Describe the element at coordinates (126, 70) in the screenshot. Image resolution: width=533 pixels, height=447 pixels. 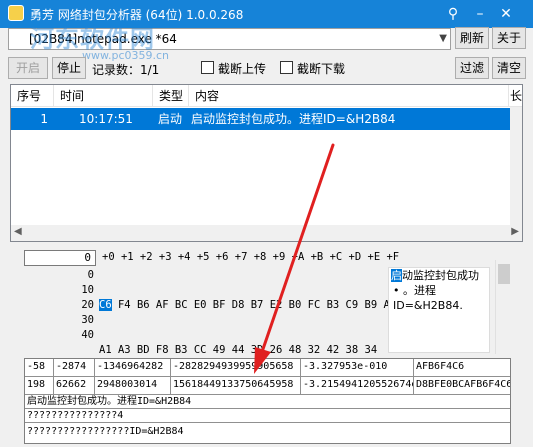
I see `record-count: 记录数：1/1` at that location.